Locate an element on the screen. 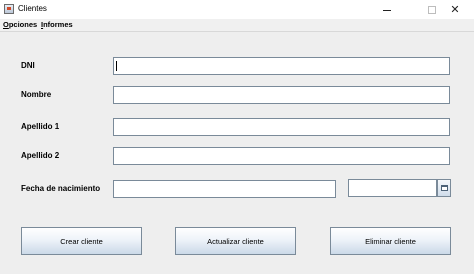 This screenshot has width=474, height=274. close-icon: ✕ is located at coordinates (455, 9).